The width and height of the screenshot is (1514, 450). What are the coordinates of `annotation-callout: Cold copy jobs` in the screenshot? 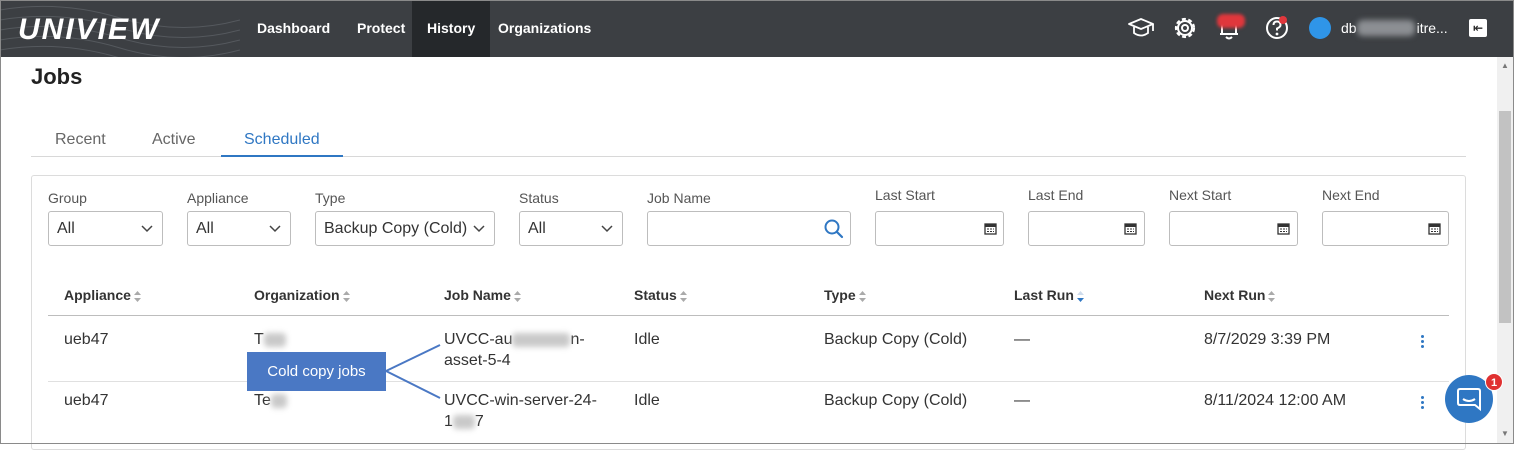 It's located at (316, 371).